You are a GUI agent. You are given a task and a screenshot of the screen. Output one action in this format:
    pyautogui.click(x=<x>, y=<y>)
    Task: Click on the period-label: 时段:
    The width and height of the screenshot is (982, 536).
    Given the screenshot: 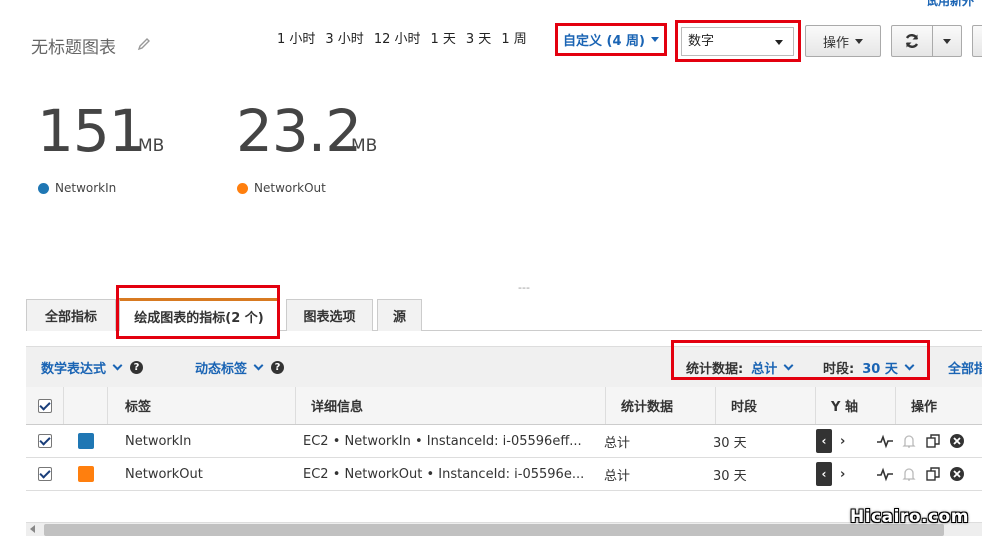 What is the action you would take?
    pyautogui.click(x=839, y=369)
    